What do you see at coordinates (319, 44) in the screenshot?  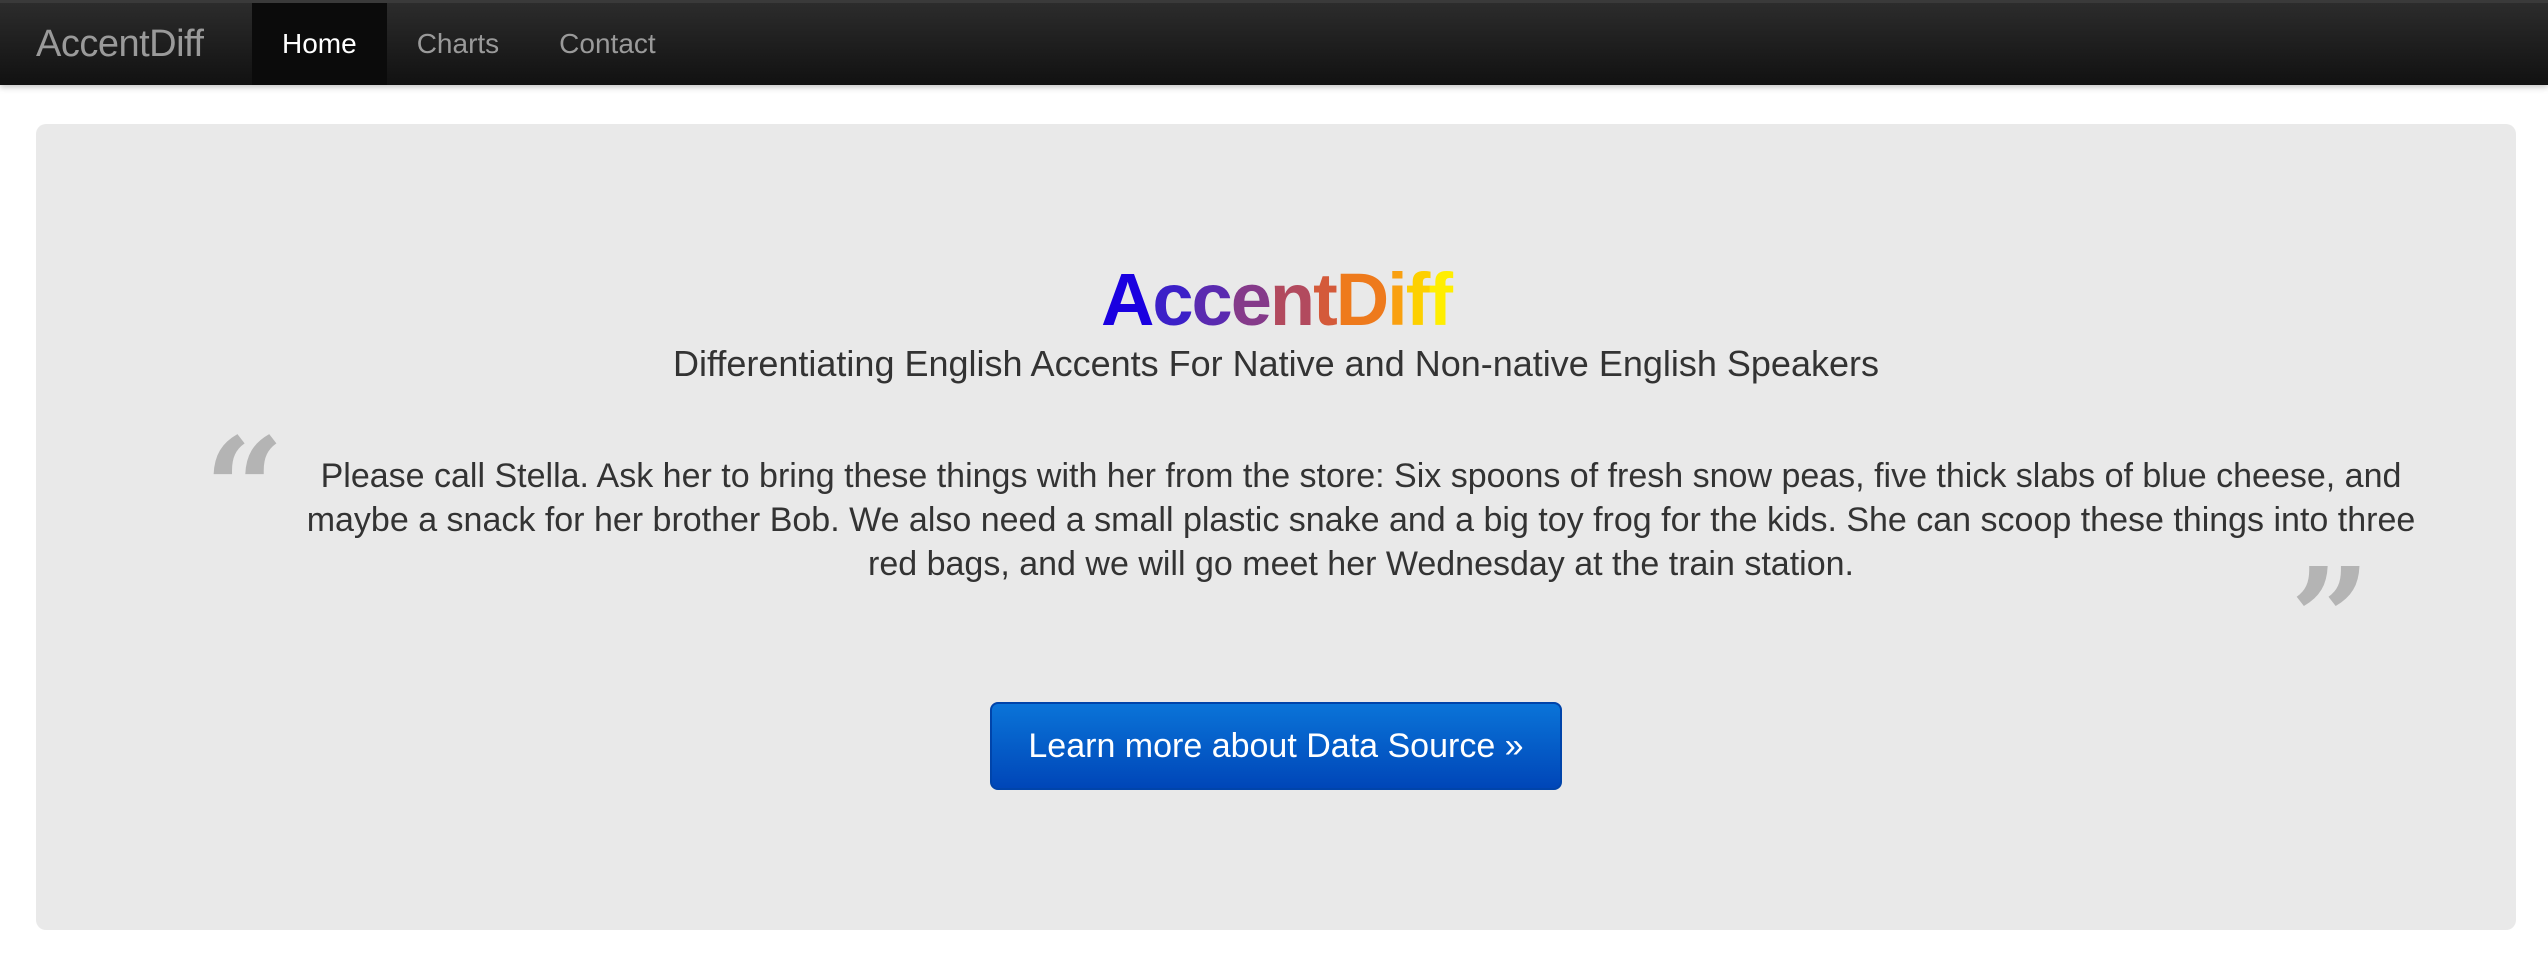 I see `nav-item-home: Home` at bounding box center [319, 44].